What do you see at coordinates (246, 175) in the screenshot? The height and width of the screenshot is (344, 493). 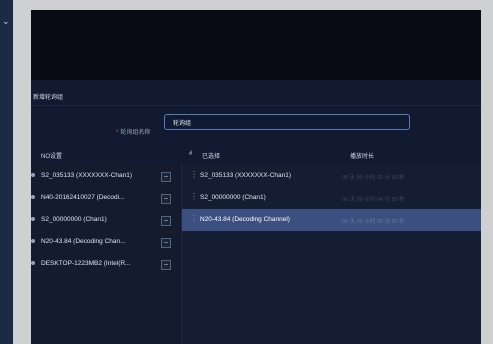 I see `selected-device-label: S2_035133 (XXXXXXX-Chan1)` at bounding box center [246, 175].